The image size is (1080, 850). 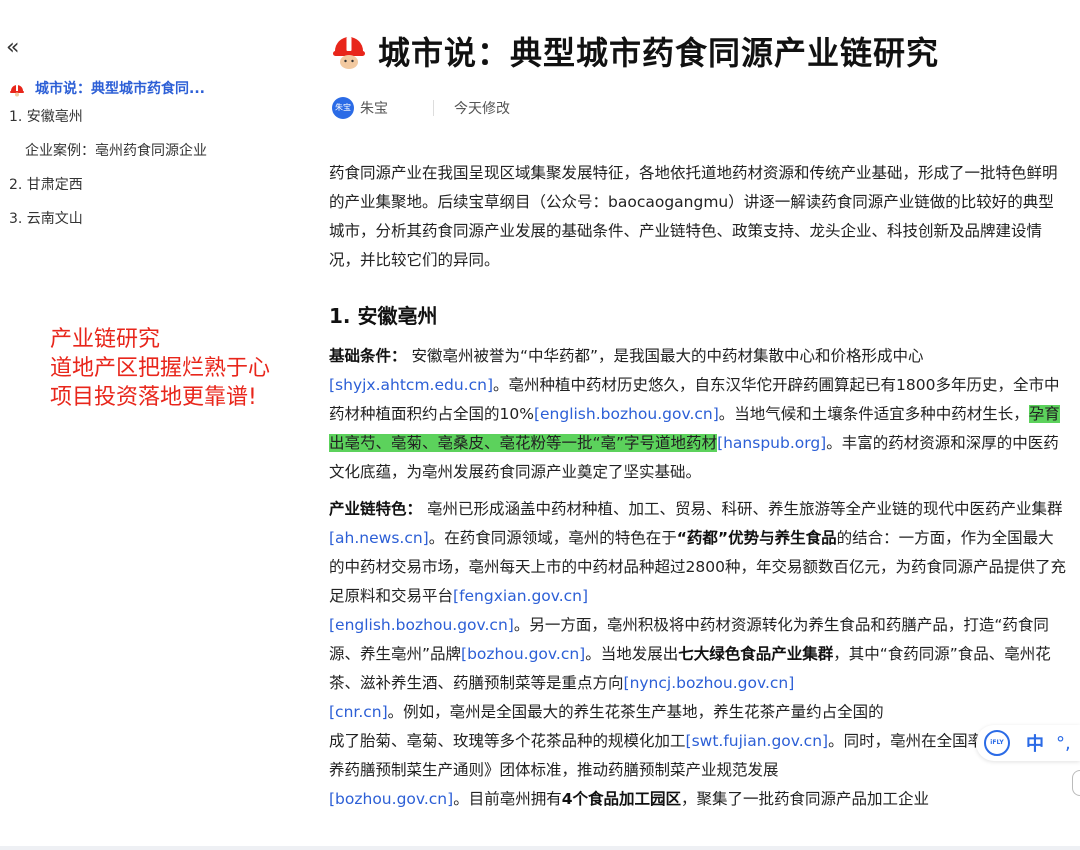 What do you see at coordinates (540, 848) in the screenshot?
I see `bottom-bar` at bounding box center [540, 848].